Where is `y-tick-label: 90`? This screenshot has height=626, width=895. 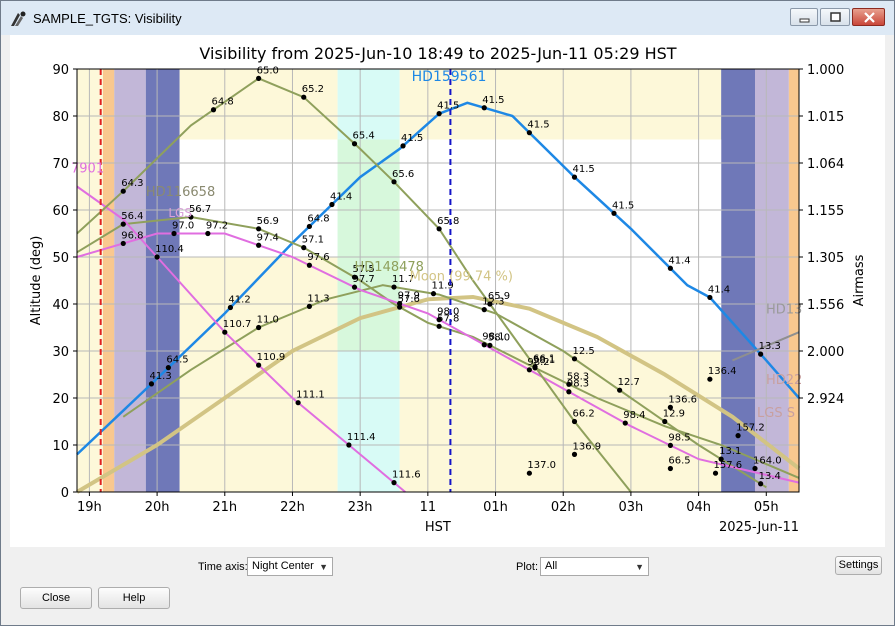
y-tick-label: 90 is located at coordinates (60, 70).